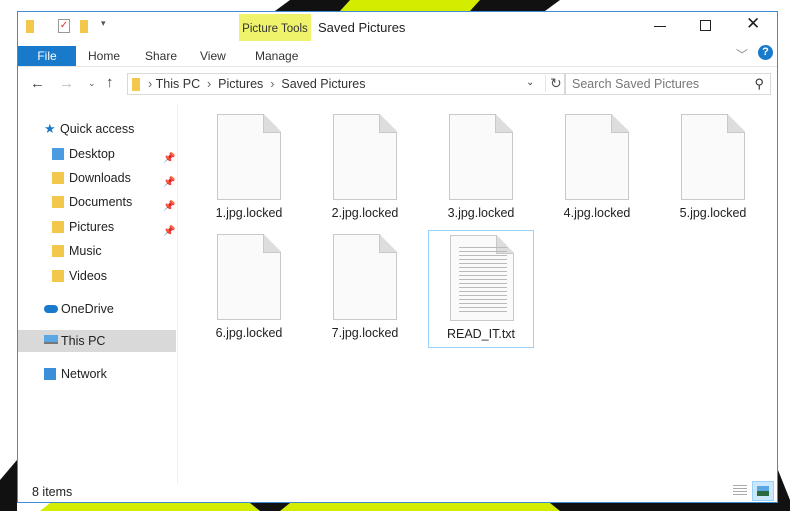  I want to click on recent-locations-button: ⌄, so click(92, 83).